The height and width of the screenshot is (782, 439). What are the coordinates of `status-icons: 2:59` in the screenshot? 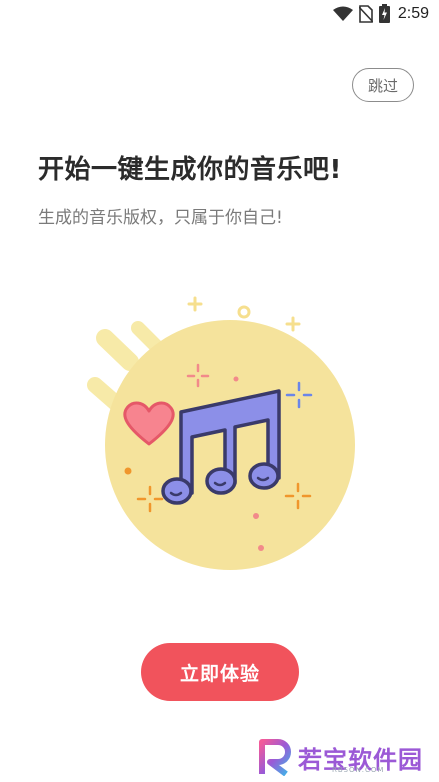 It's located at (380, 13).